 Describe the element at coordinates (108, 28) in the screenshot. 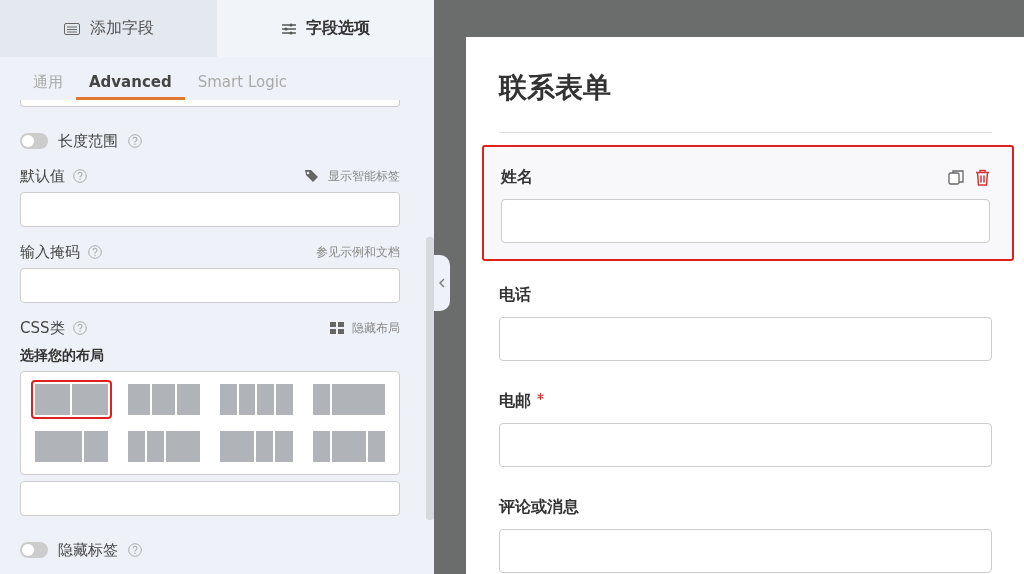

I see `panel-tab: 添加字段` at that location.